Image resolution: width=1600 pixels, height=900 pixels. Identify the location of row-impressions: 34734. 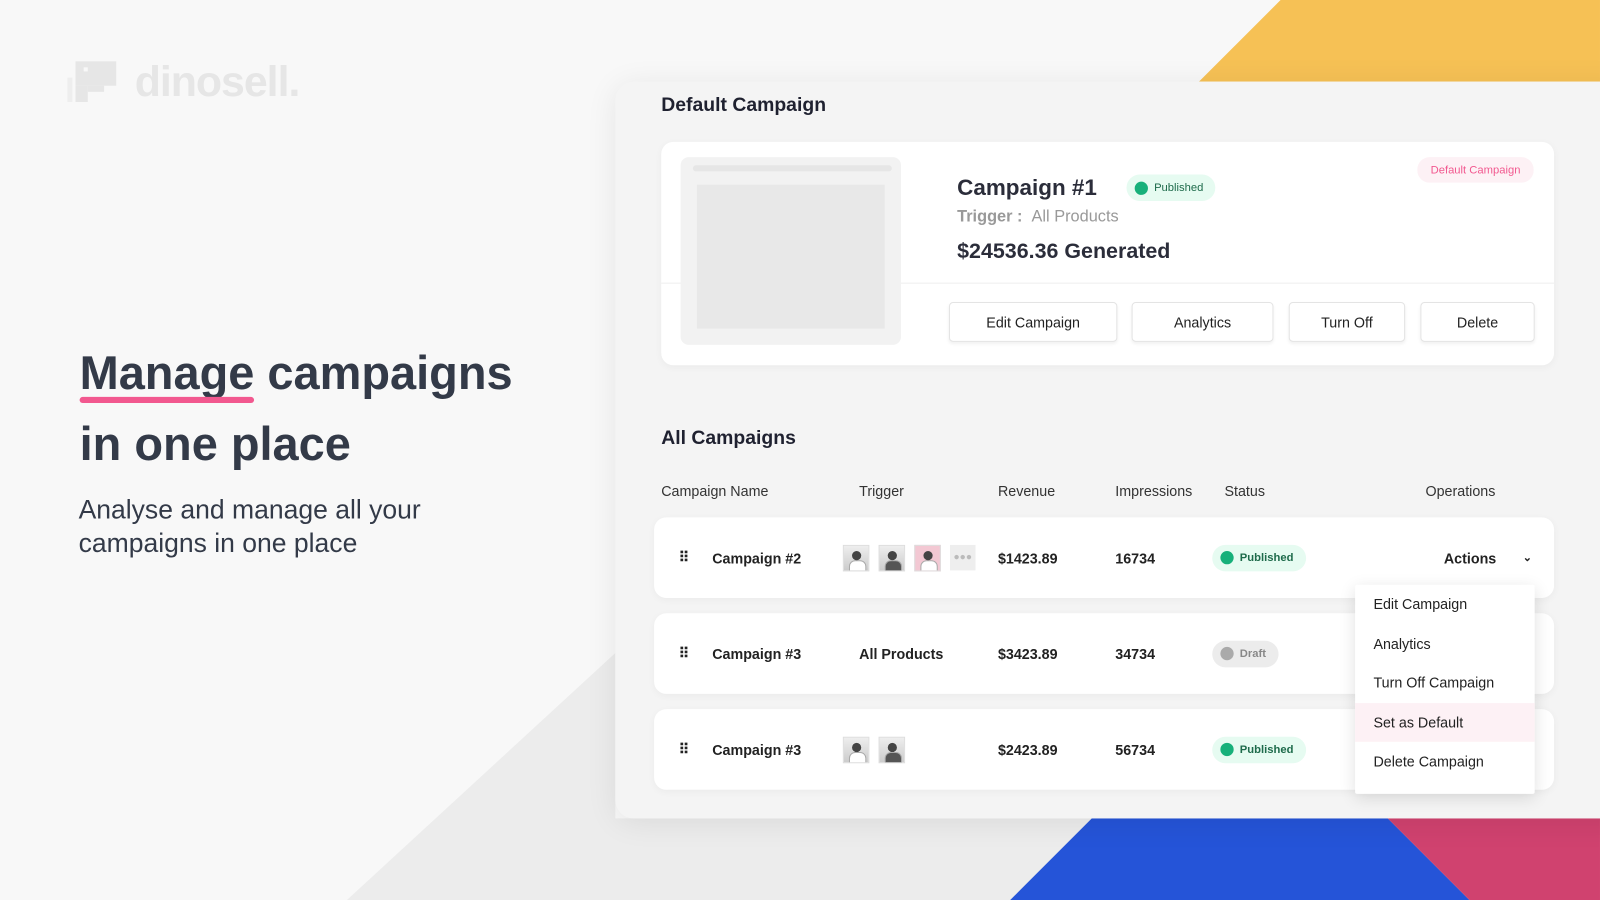
(1135, 653).